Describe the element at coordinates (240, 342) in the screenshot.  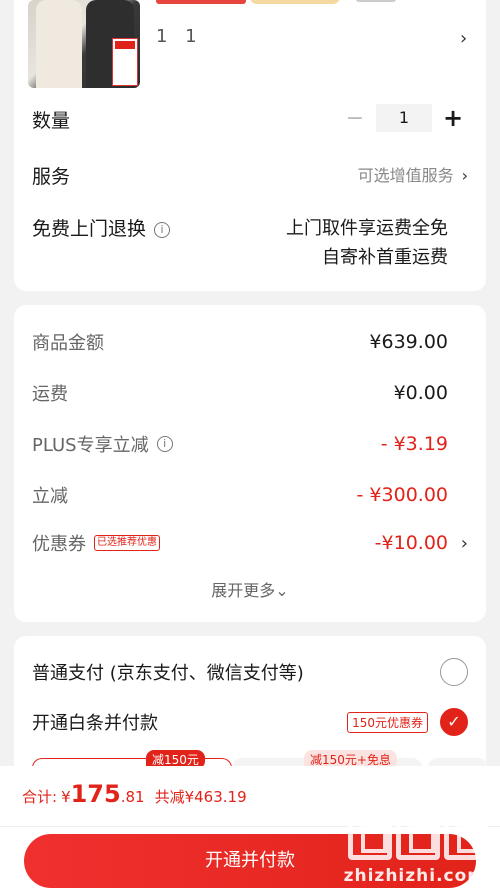
I see `goods-amount-row: 商品金额 ¥639.00` at that location.